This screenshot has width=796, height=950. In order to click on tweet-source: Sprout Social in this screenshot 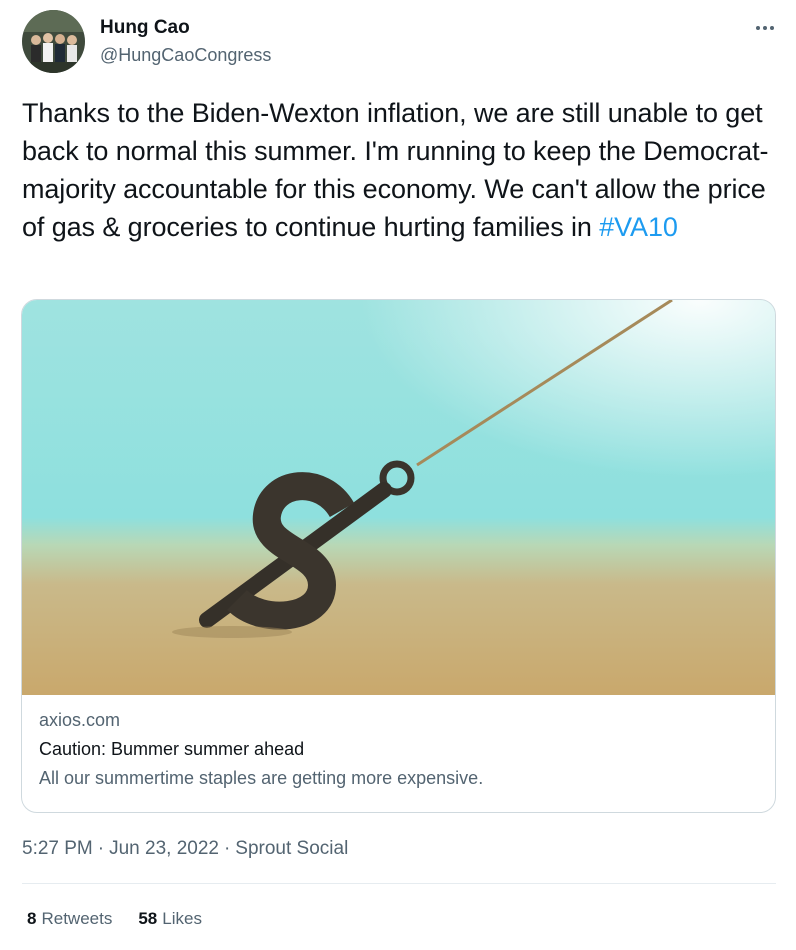, I will do `click(291, 848)`.